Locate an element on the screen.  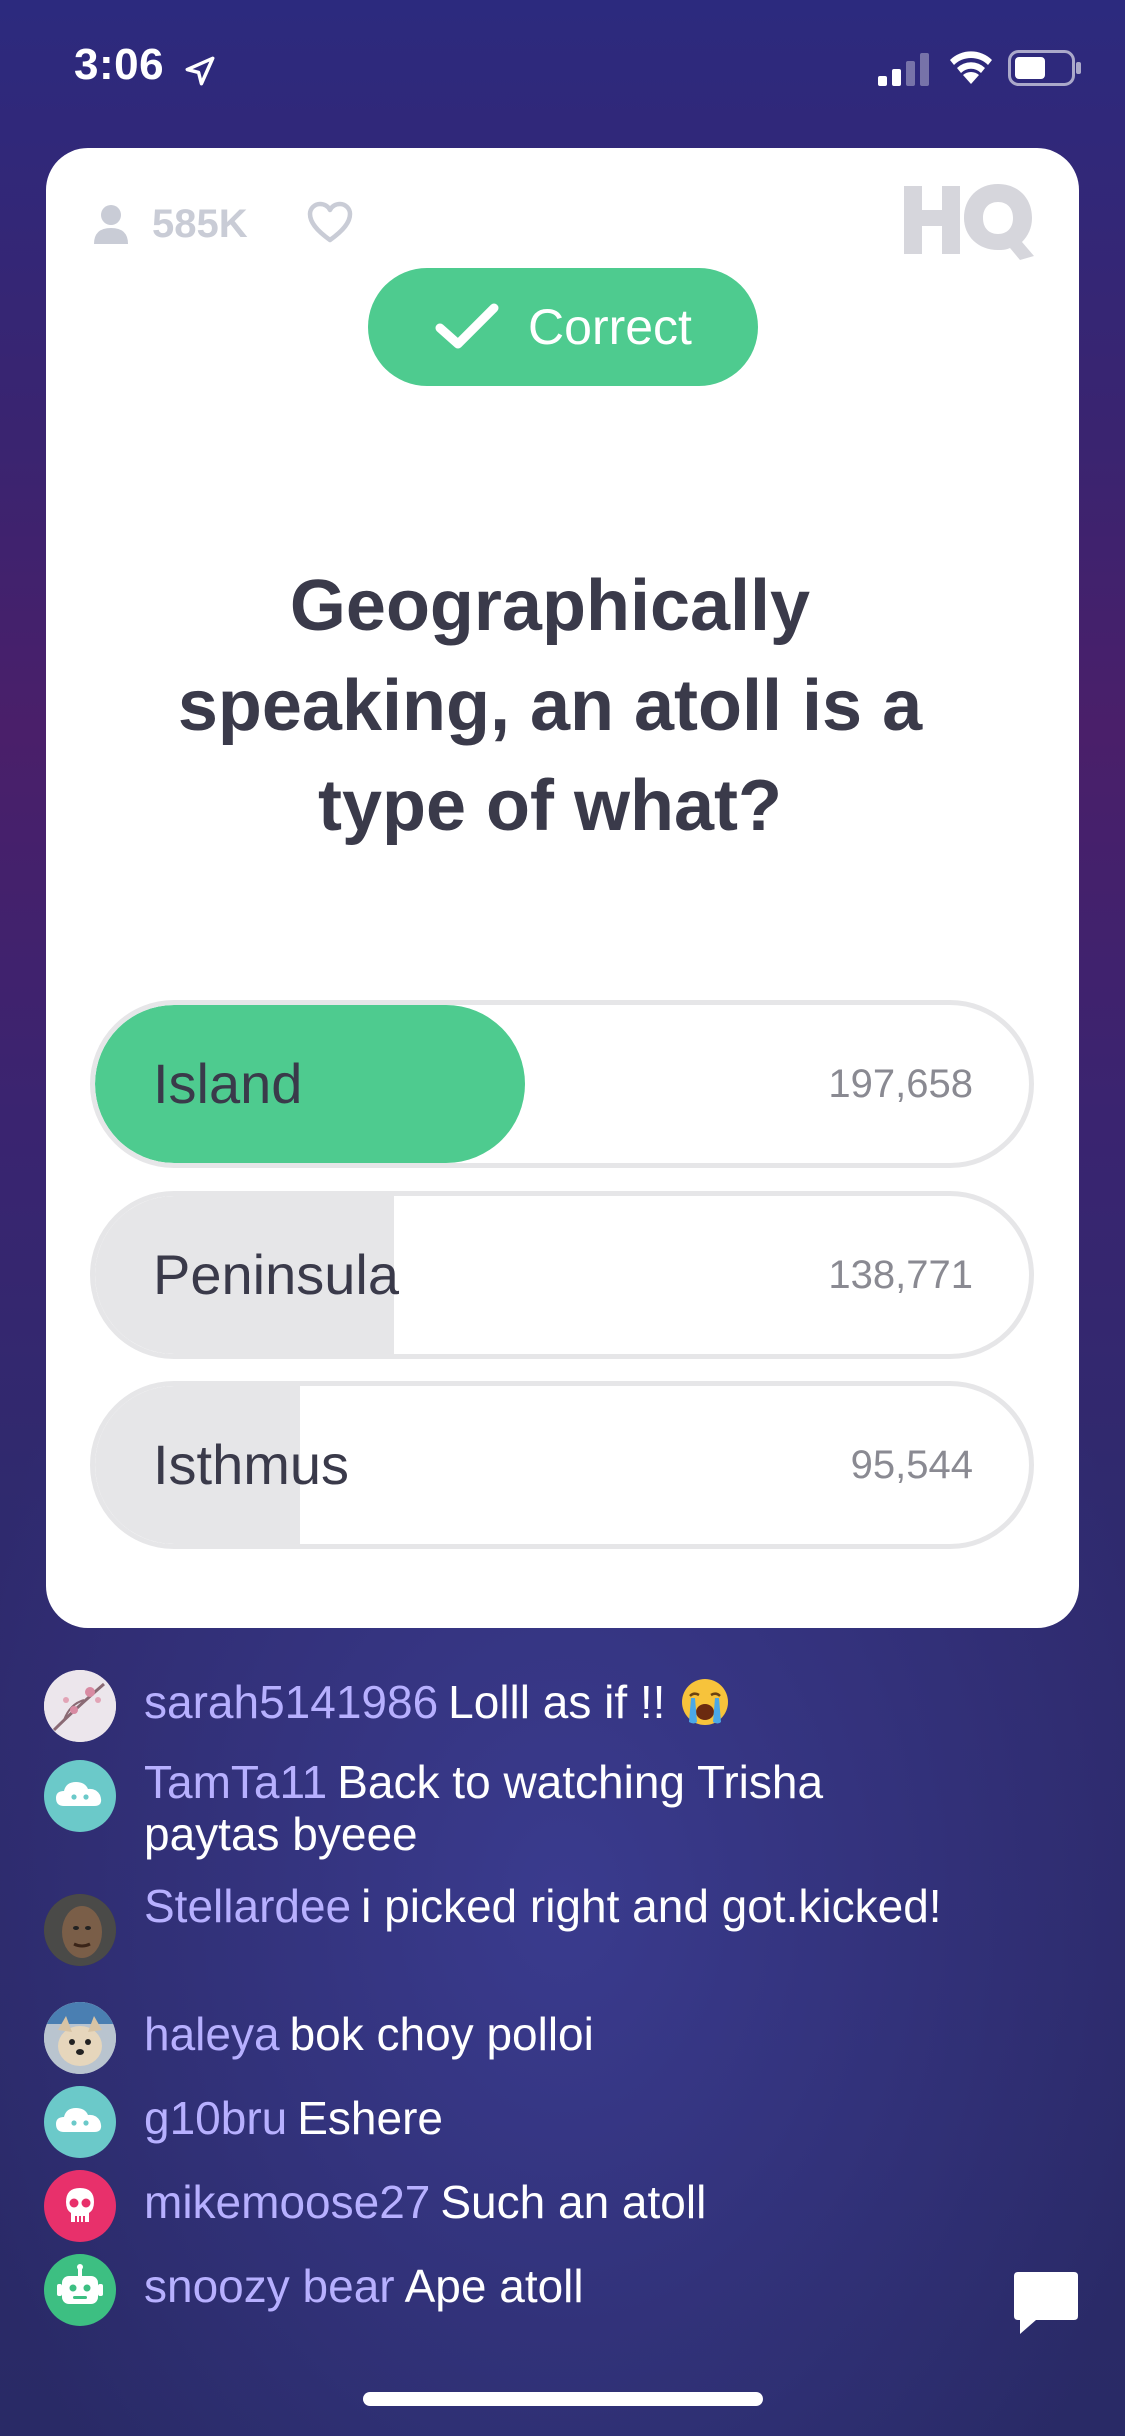
chat-message-text: Stellardee i picked right and got.kicked! is located at coordinates (544, 1906).